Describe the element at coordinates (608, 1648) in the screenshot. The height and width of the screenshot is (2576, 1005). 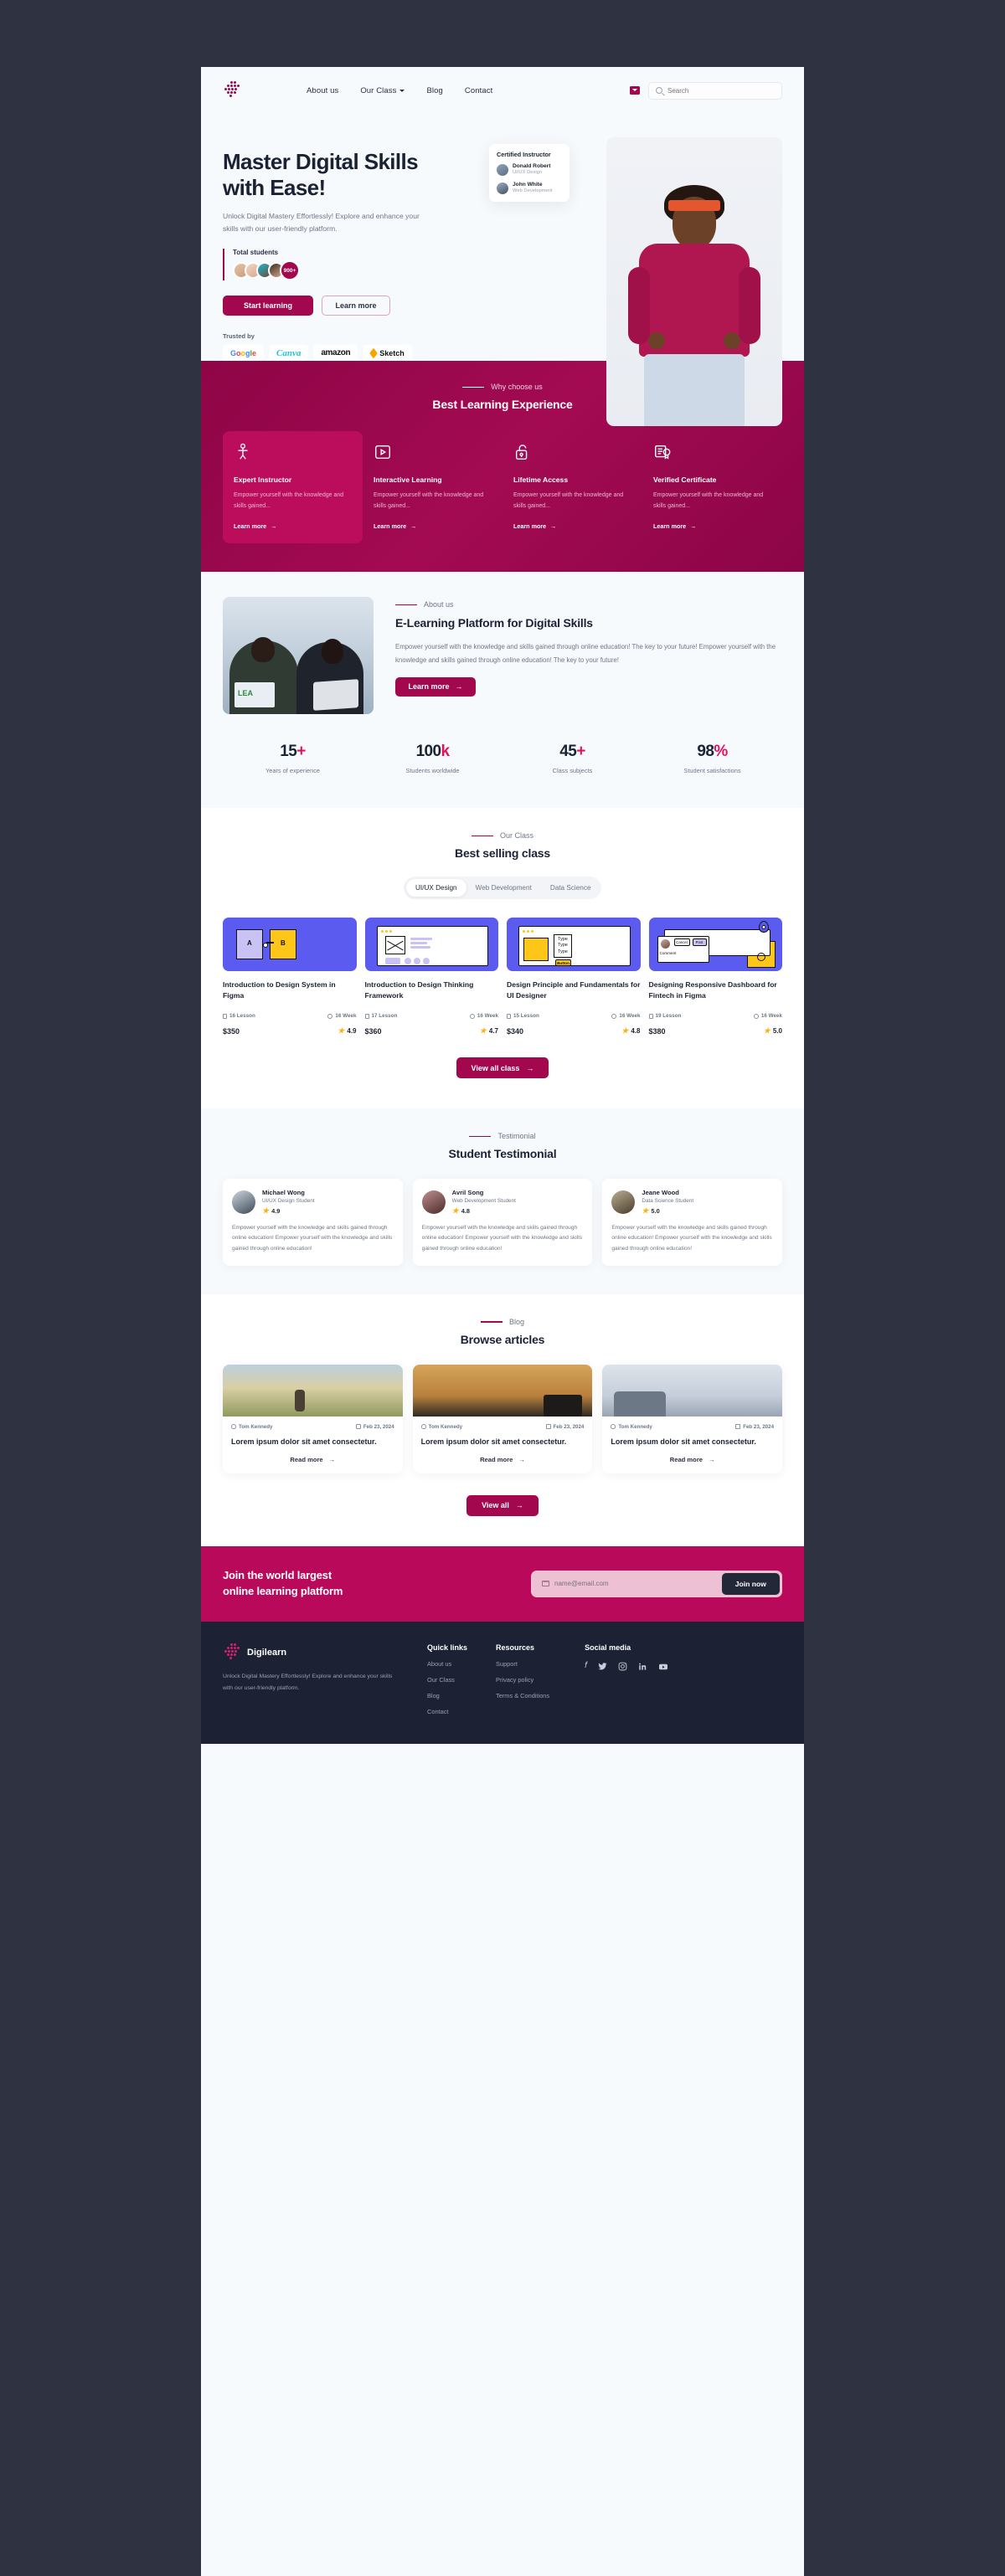
I see `footer-heading: Social media` at that location.